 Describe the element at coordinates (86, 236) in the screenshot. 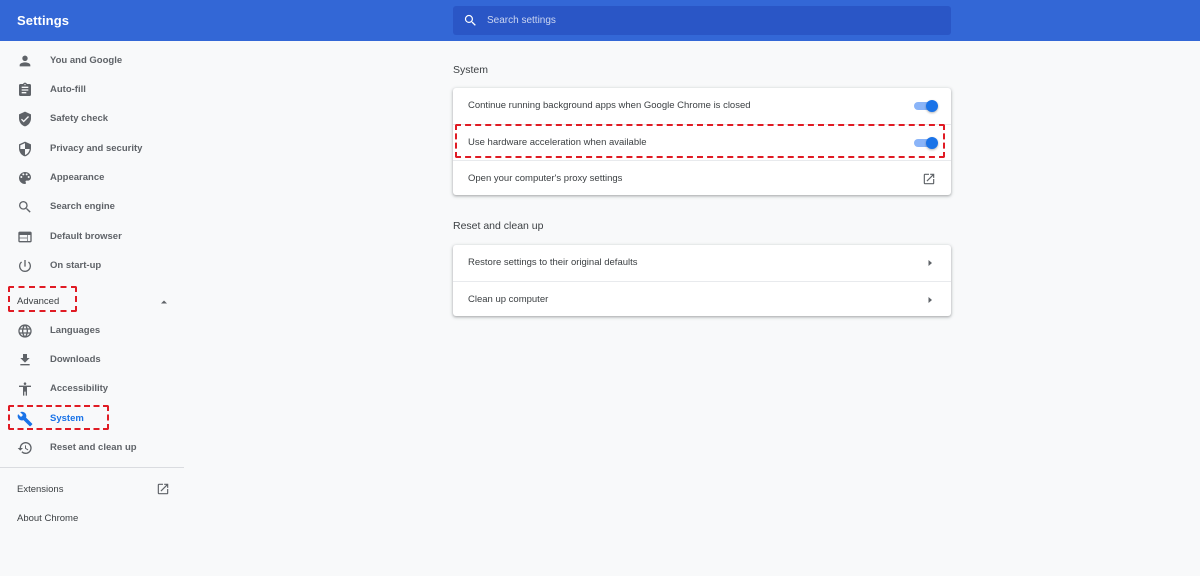

I see `sidebar-item-label: Default browser` at that location.